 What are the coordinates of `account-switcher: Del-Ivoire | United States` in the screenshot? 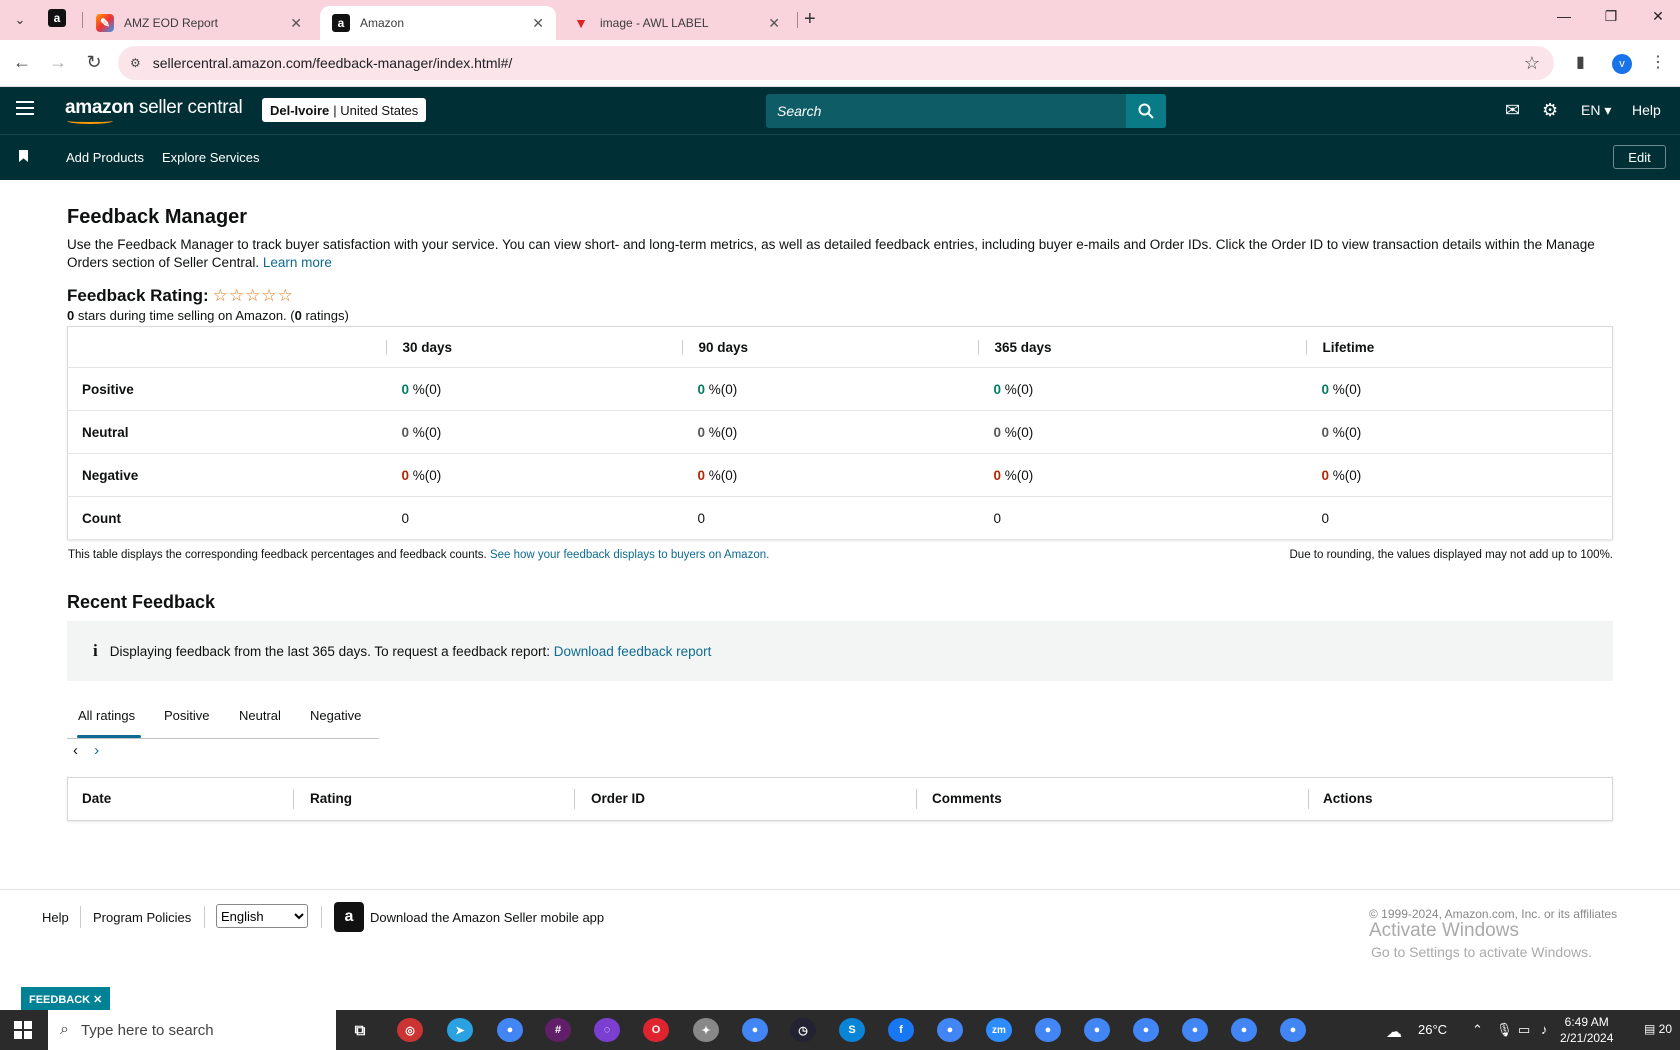 It's located at (344, 110).